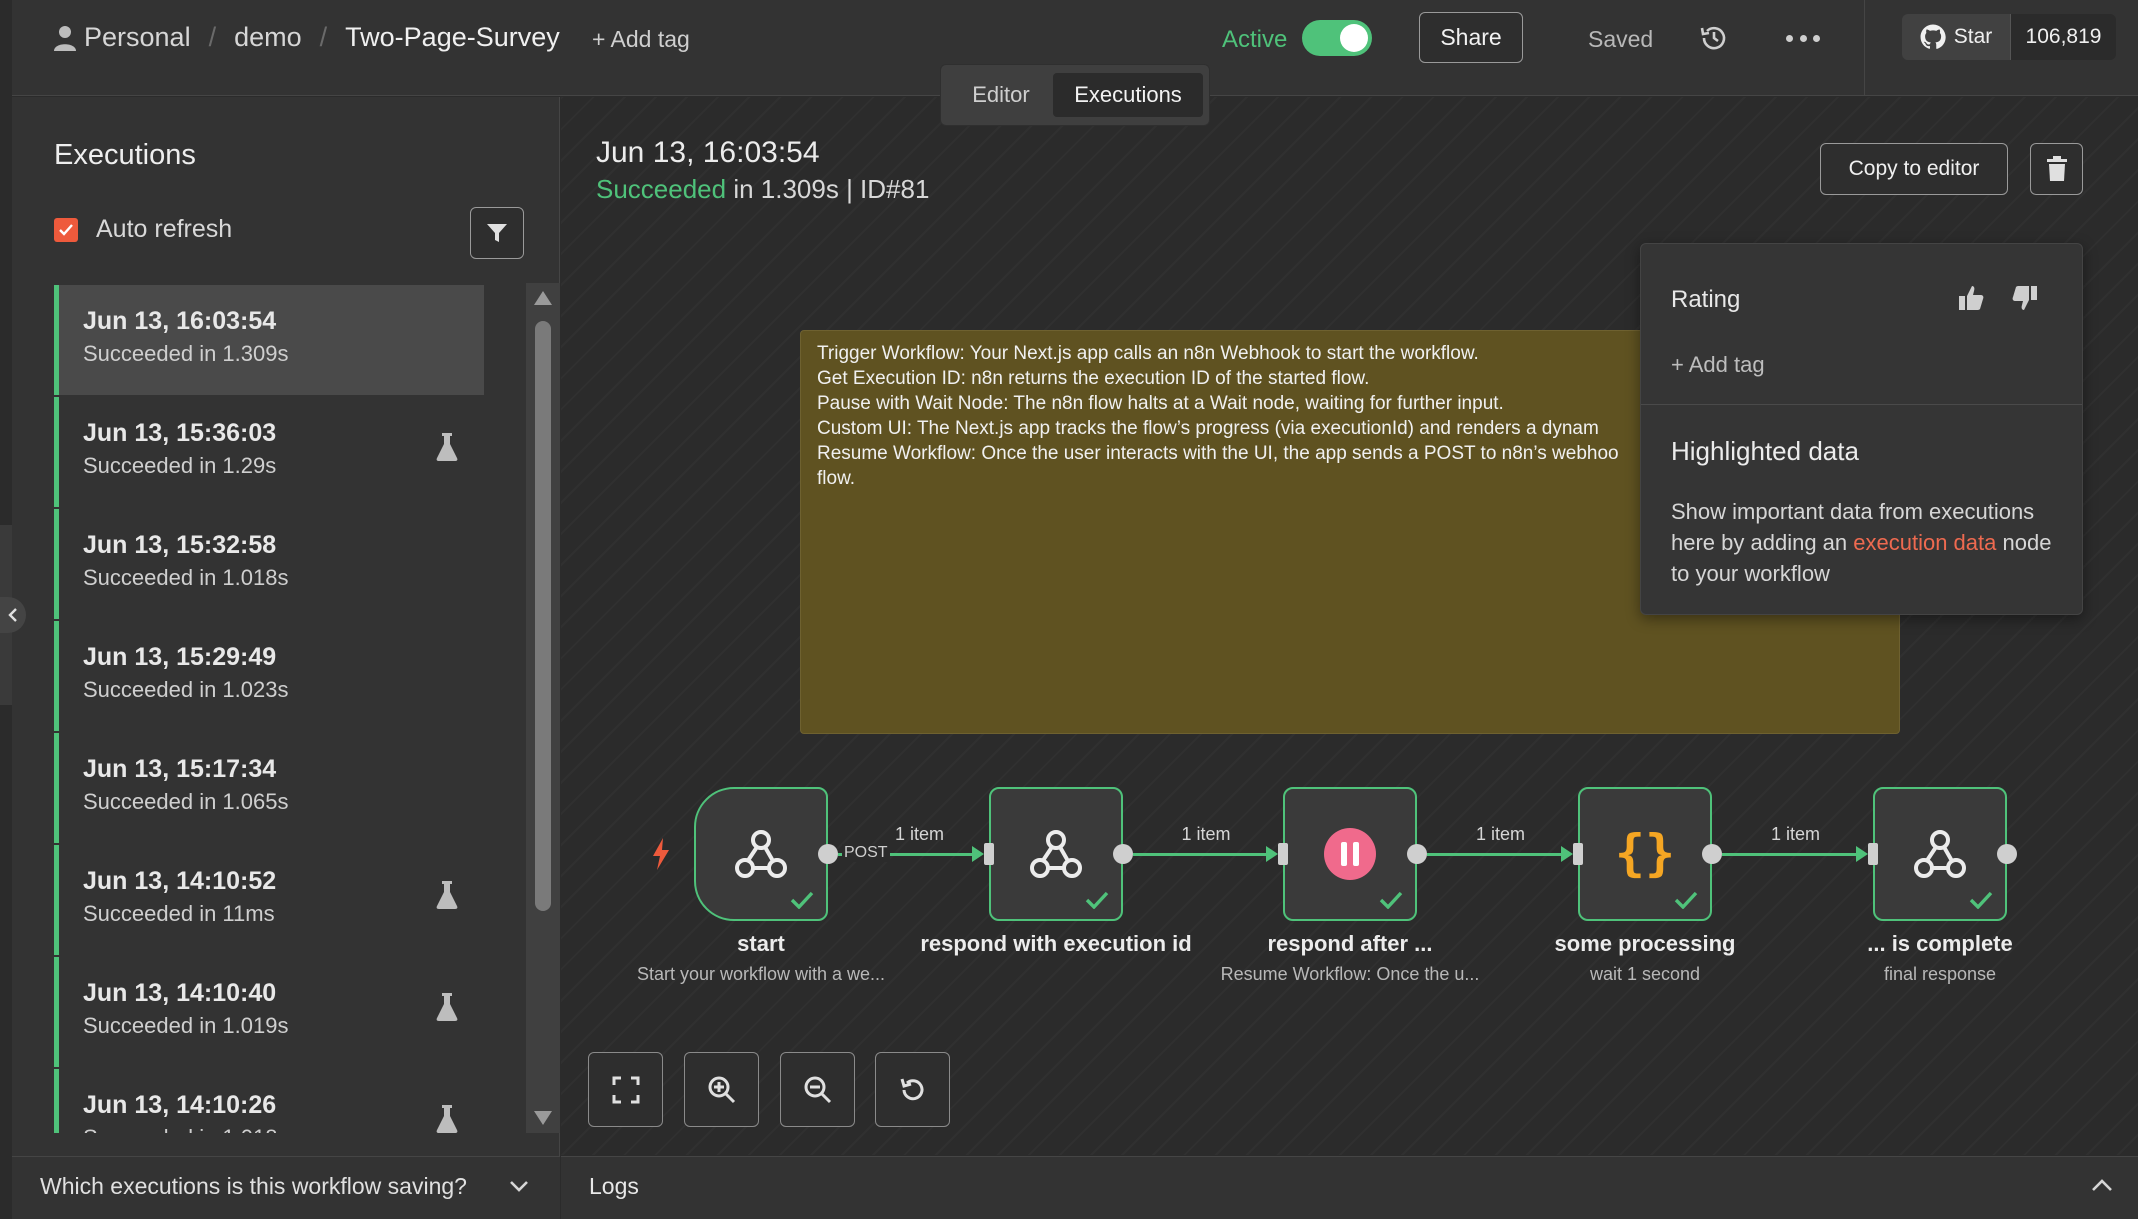 Image resolution: width=2138 pixels, height=1219 pixels. I want to click on scrollbar-thumb, so click(543, 616).